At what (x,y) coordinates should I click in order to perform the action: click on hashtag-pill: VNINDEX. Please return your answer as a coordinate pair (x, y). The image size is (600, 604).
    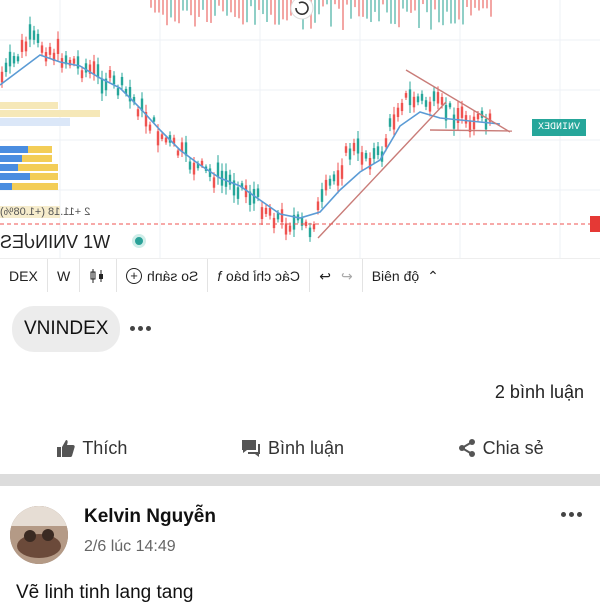
    Looking at the image, I should click on (66, 329).